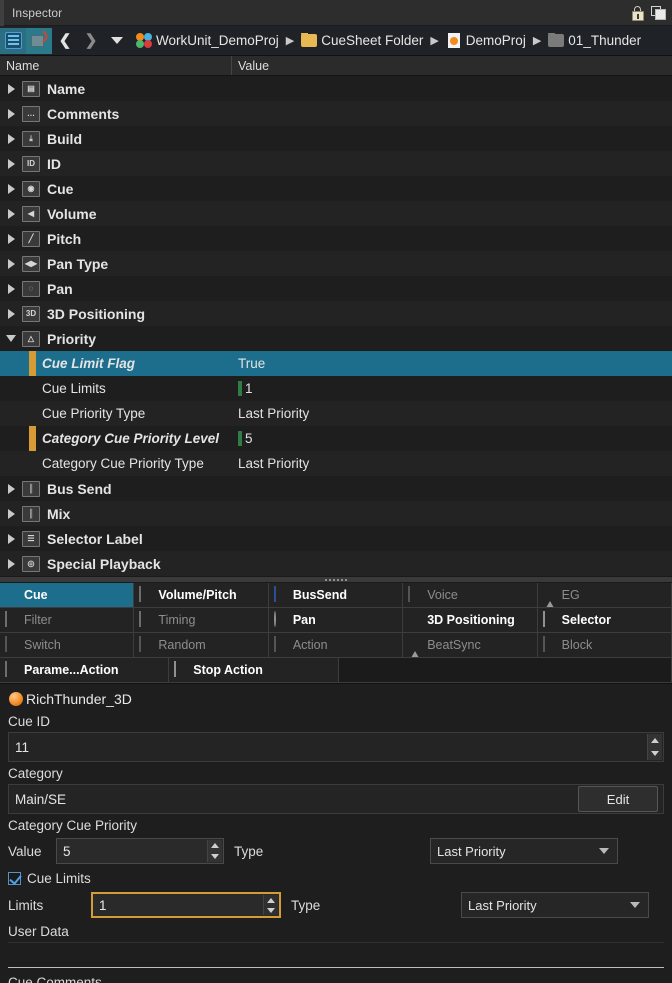 The height and width of the screenshot is (983, 672). I want to click on cue-id-value: 11, so click(22, 747).